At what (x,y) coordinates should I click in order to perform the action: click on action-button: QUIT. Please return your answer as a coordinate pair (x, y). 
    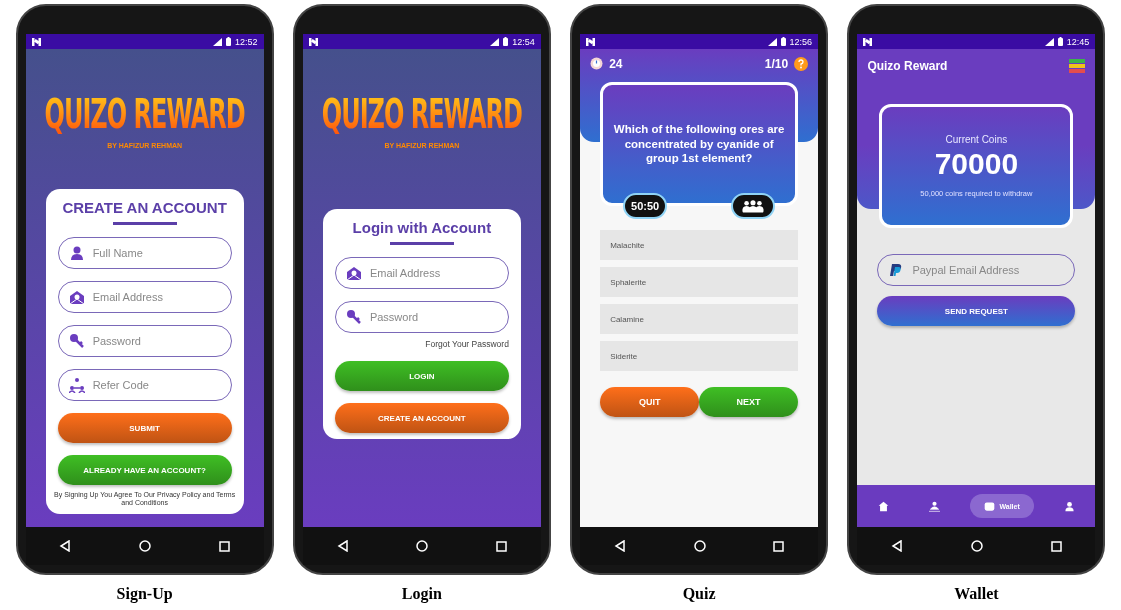
    Looking at the image, I should click on (650, 402).